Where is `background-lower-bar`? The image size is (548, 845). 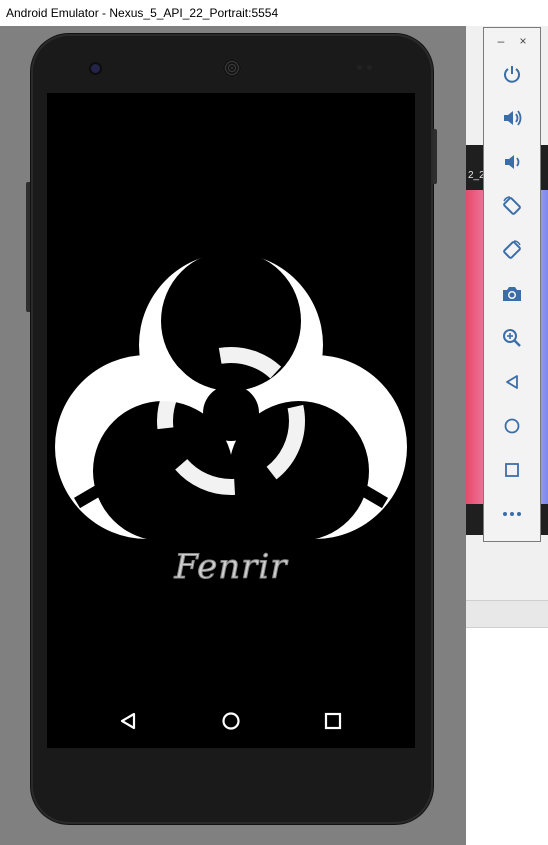
background-lower-bar is located at coordinates (507, 614).